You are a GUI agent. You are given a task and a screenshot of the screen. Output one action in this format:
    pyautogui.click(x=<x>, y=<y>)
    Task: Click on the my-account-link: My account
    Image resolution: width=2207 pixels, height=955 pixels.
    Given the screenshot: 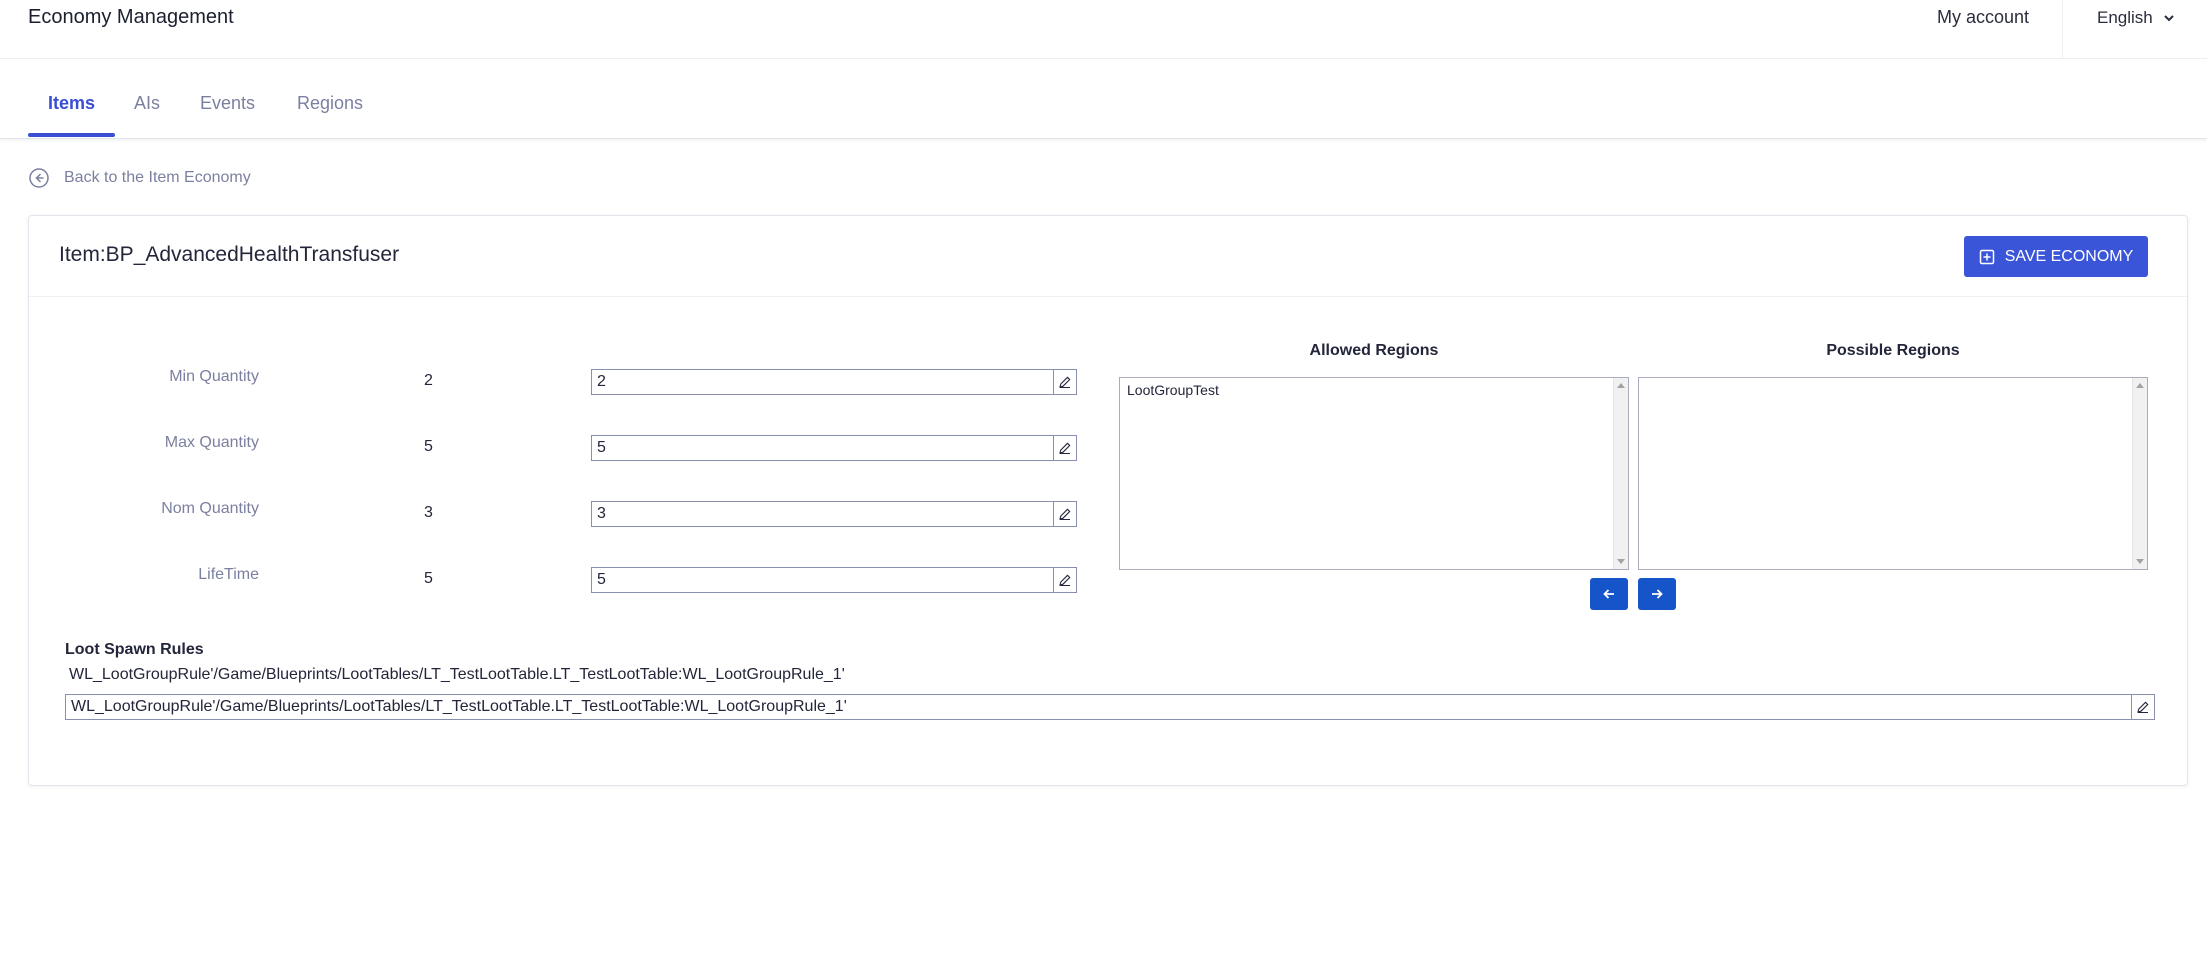 What is the action you would take?
    pyautogui.click(x=1983, y=17)
    